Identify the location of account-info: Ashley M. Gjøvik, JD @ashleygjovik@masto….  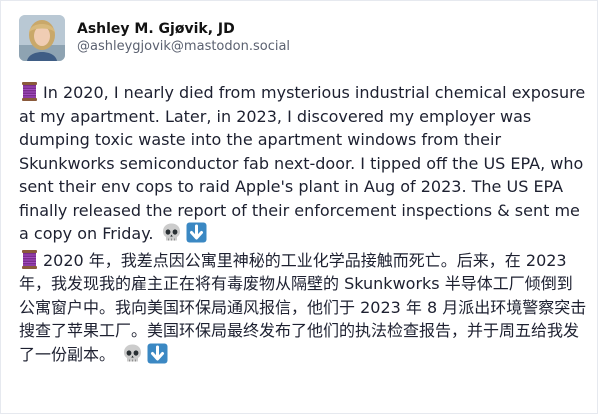
(183, 38).